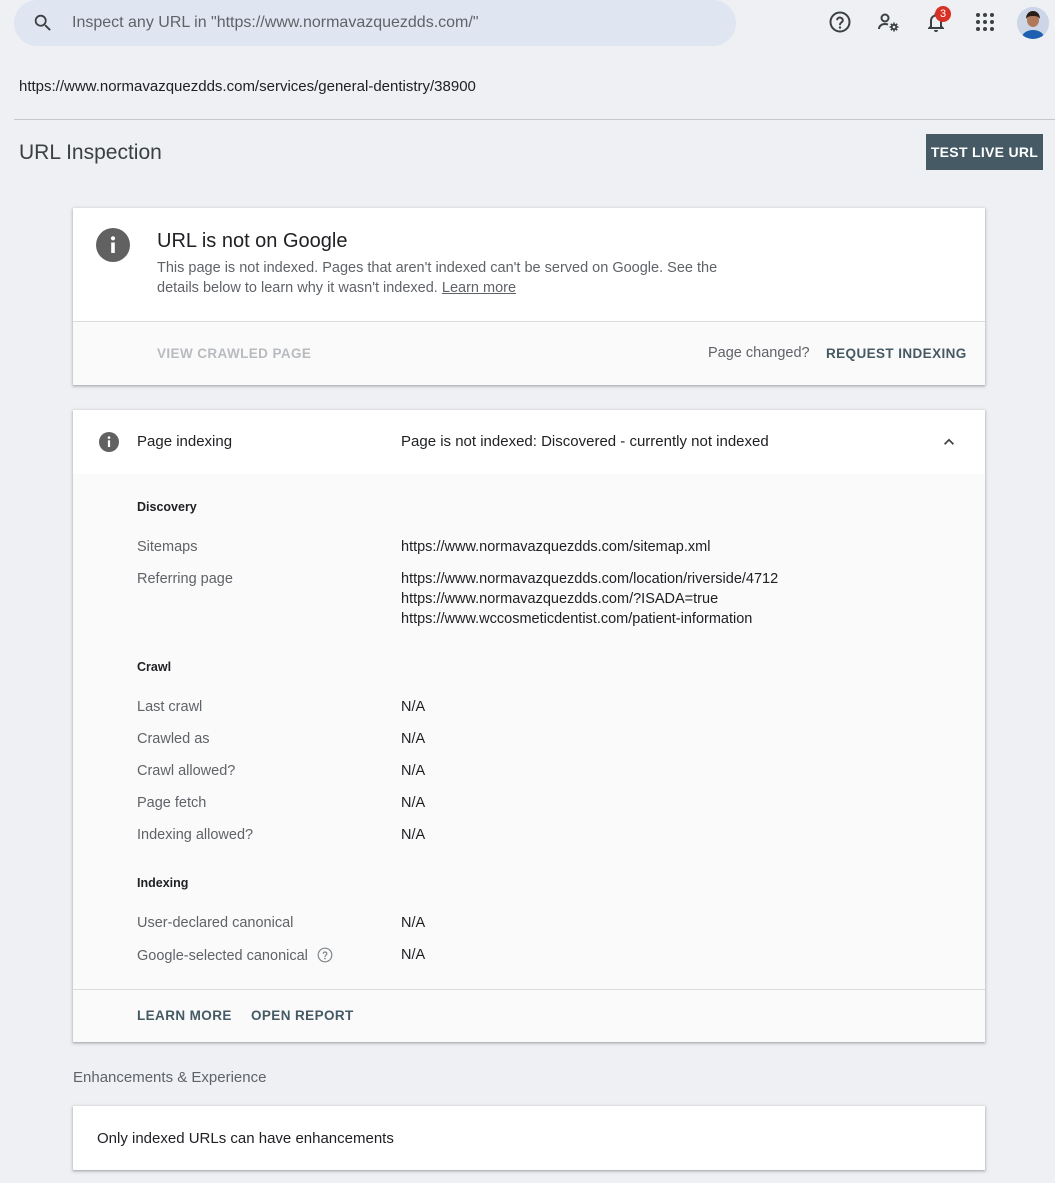 Image resolution: width=1055 pixels, height=1183 pixels. What do you see at coordinates (896, 353) in the screenshot?
I see `request-indexing-button: REQUEST INDEXING` at bounding box center [896, 353].